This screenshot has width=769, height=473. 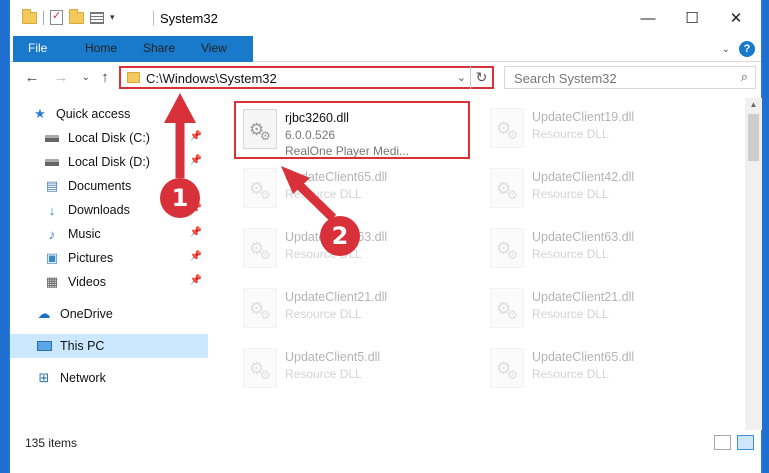 What do you see at coordinates (722, 442) in the screenshot?
I see `details-view-icon` at bounding box center [722, 442].